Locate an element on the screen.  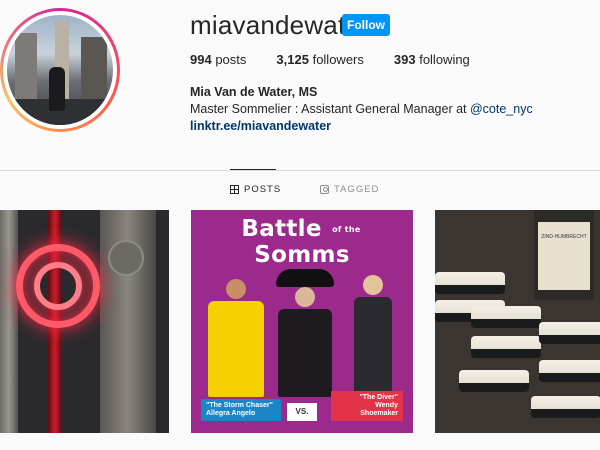
avatar-frame is located at coordinates (60, 70).